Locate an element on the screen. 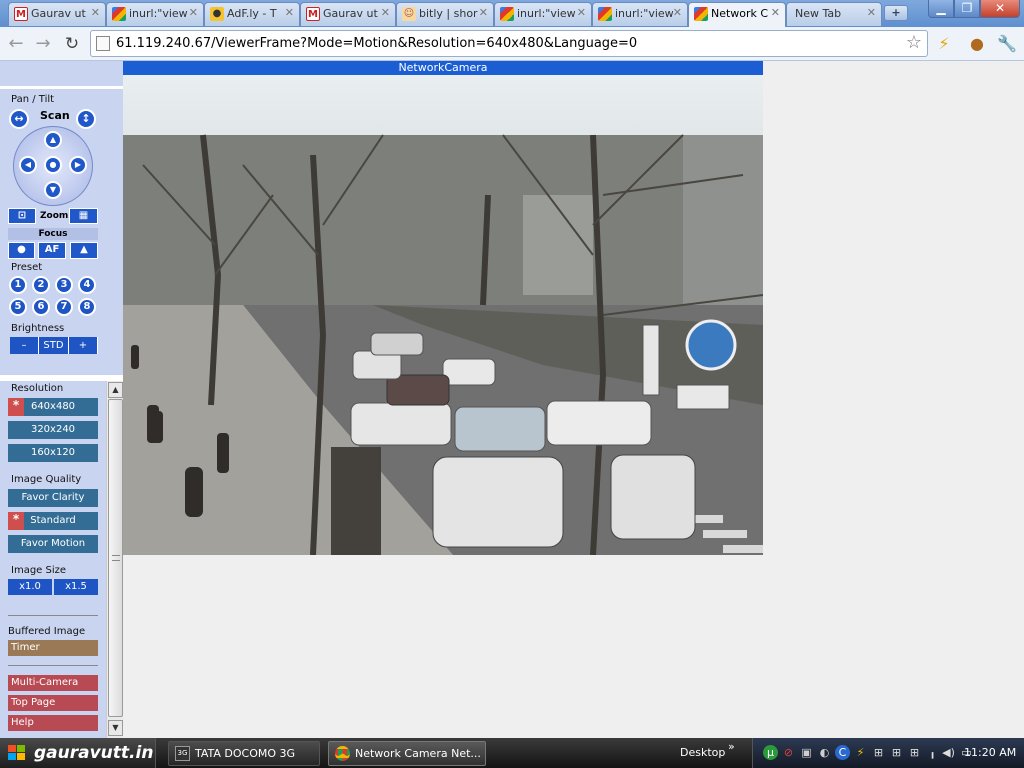 Image resolution: width=1024 pixels, height=768 pixels. brightness-increase-button: + is located at coordinates (83, 345).